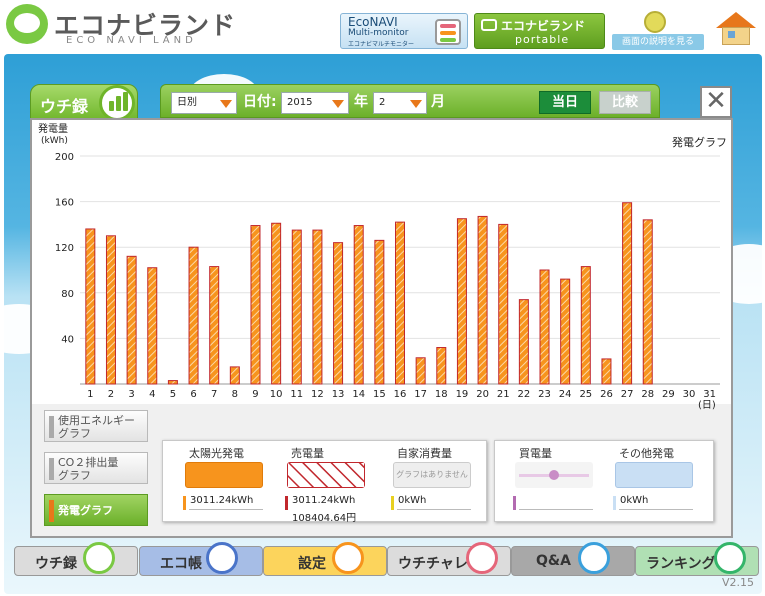  I want to click on portable-button: エコナビランド portable, so click(539, 31).